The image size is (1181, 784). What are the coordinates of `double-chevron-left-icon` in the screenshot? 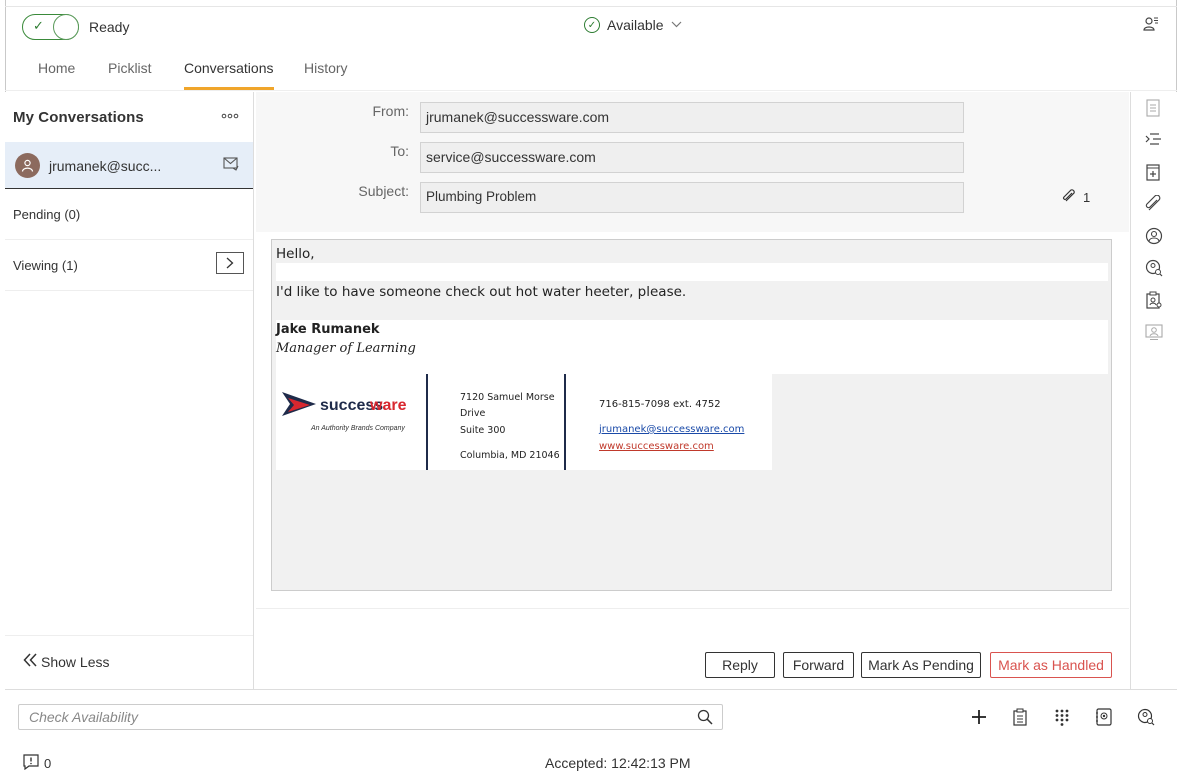 It's located at (30, 661).